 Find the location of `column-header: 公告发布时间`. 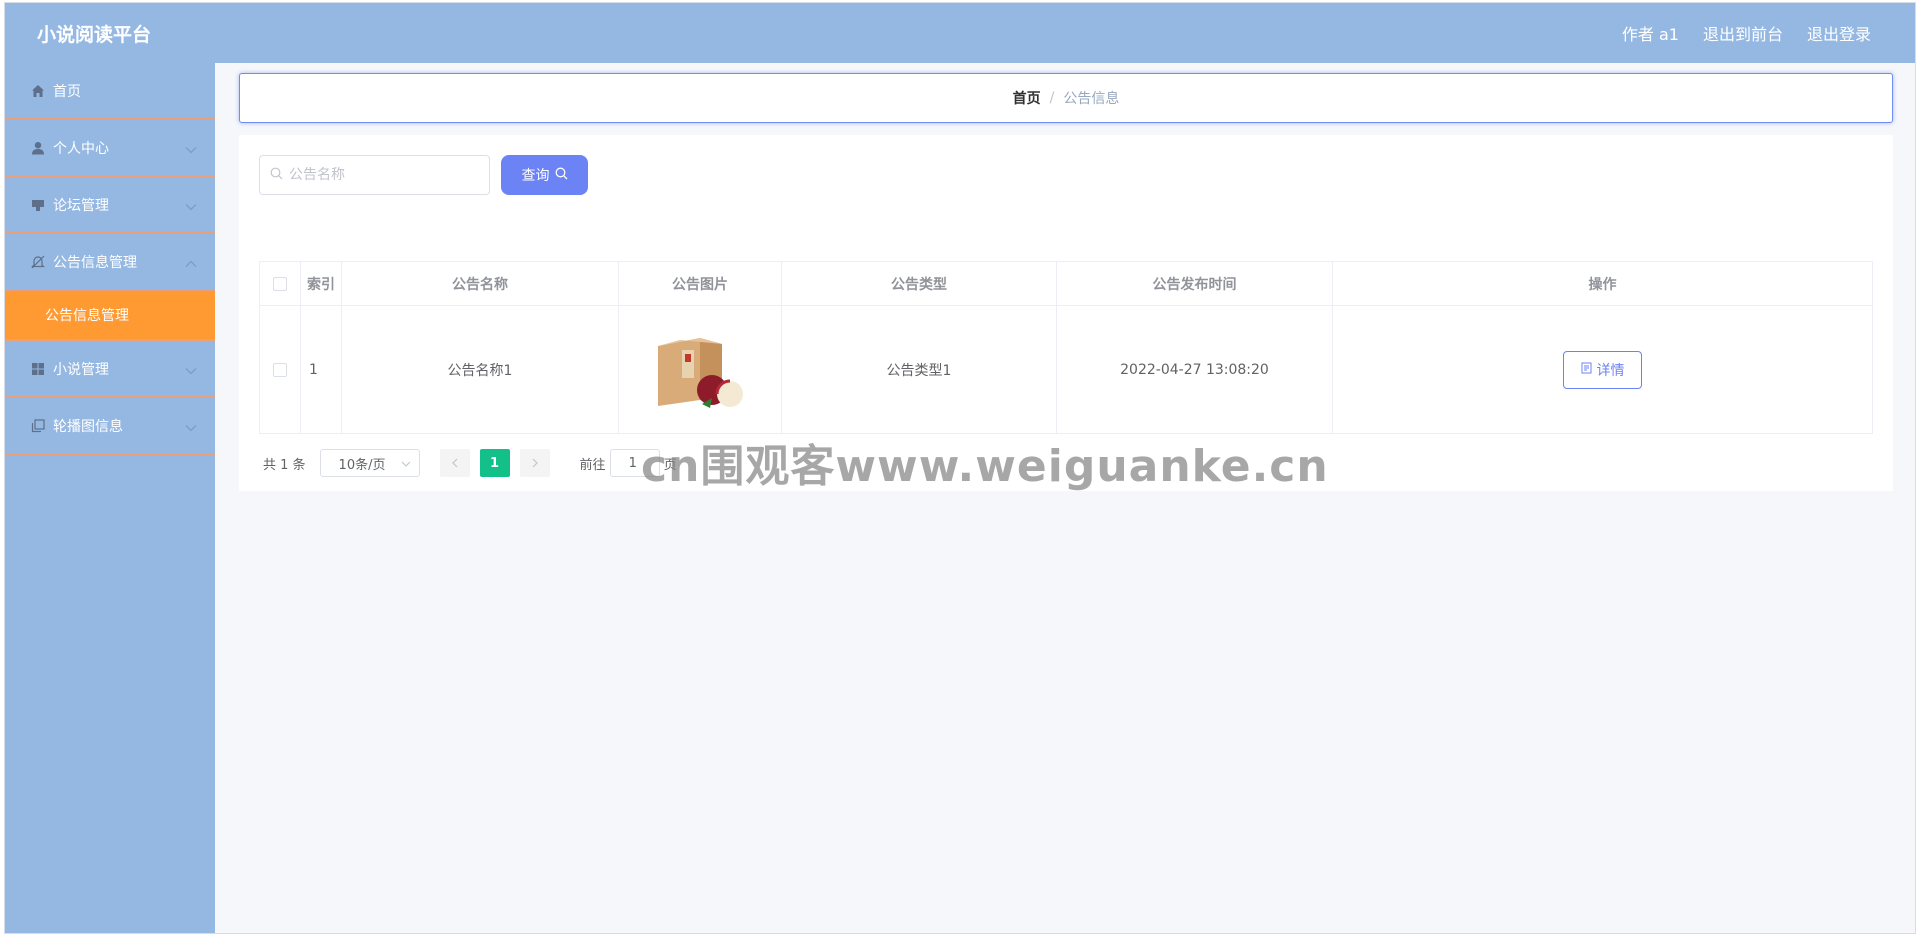

column-header: 公告发布时间 is located at coordinates (1194, 283).